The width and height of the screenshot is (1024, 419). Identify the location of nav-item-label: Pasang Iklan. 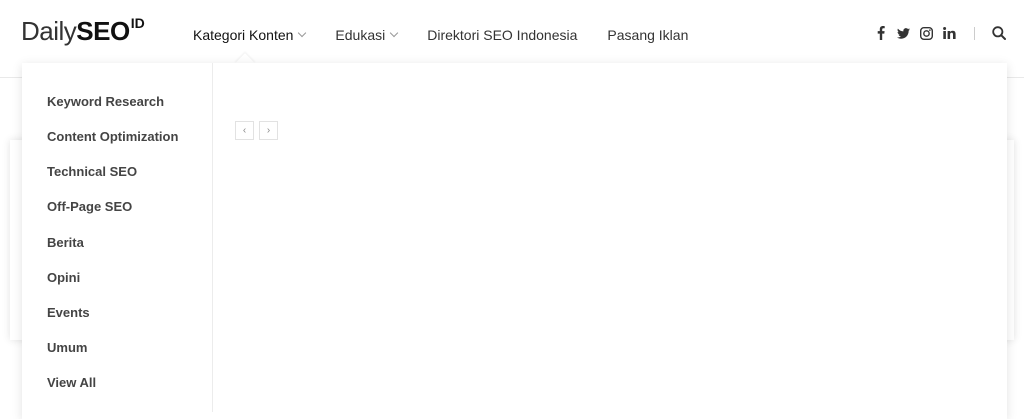
(648, 35).